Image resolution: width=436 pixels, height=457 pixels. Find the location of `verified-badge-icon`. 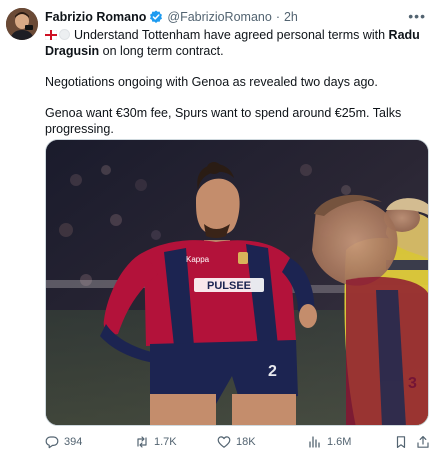

verified-badge-icon is located at coordinates (156, 17).